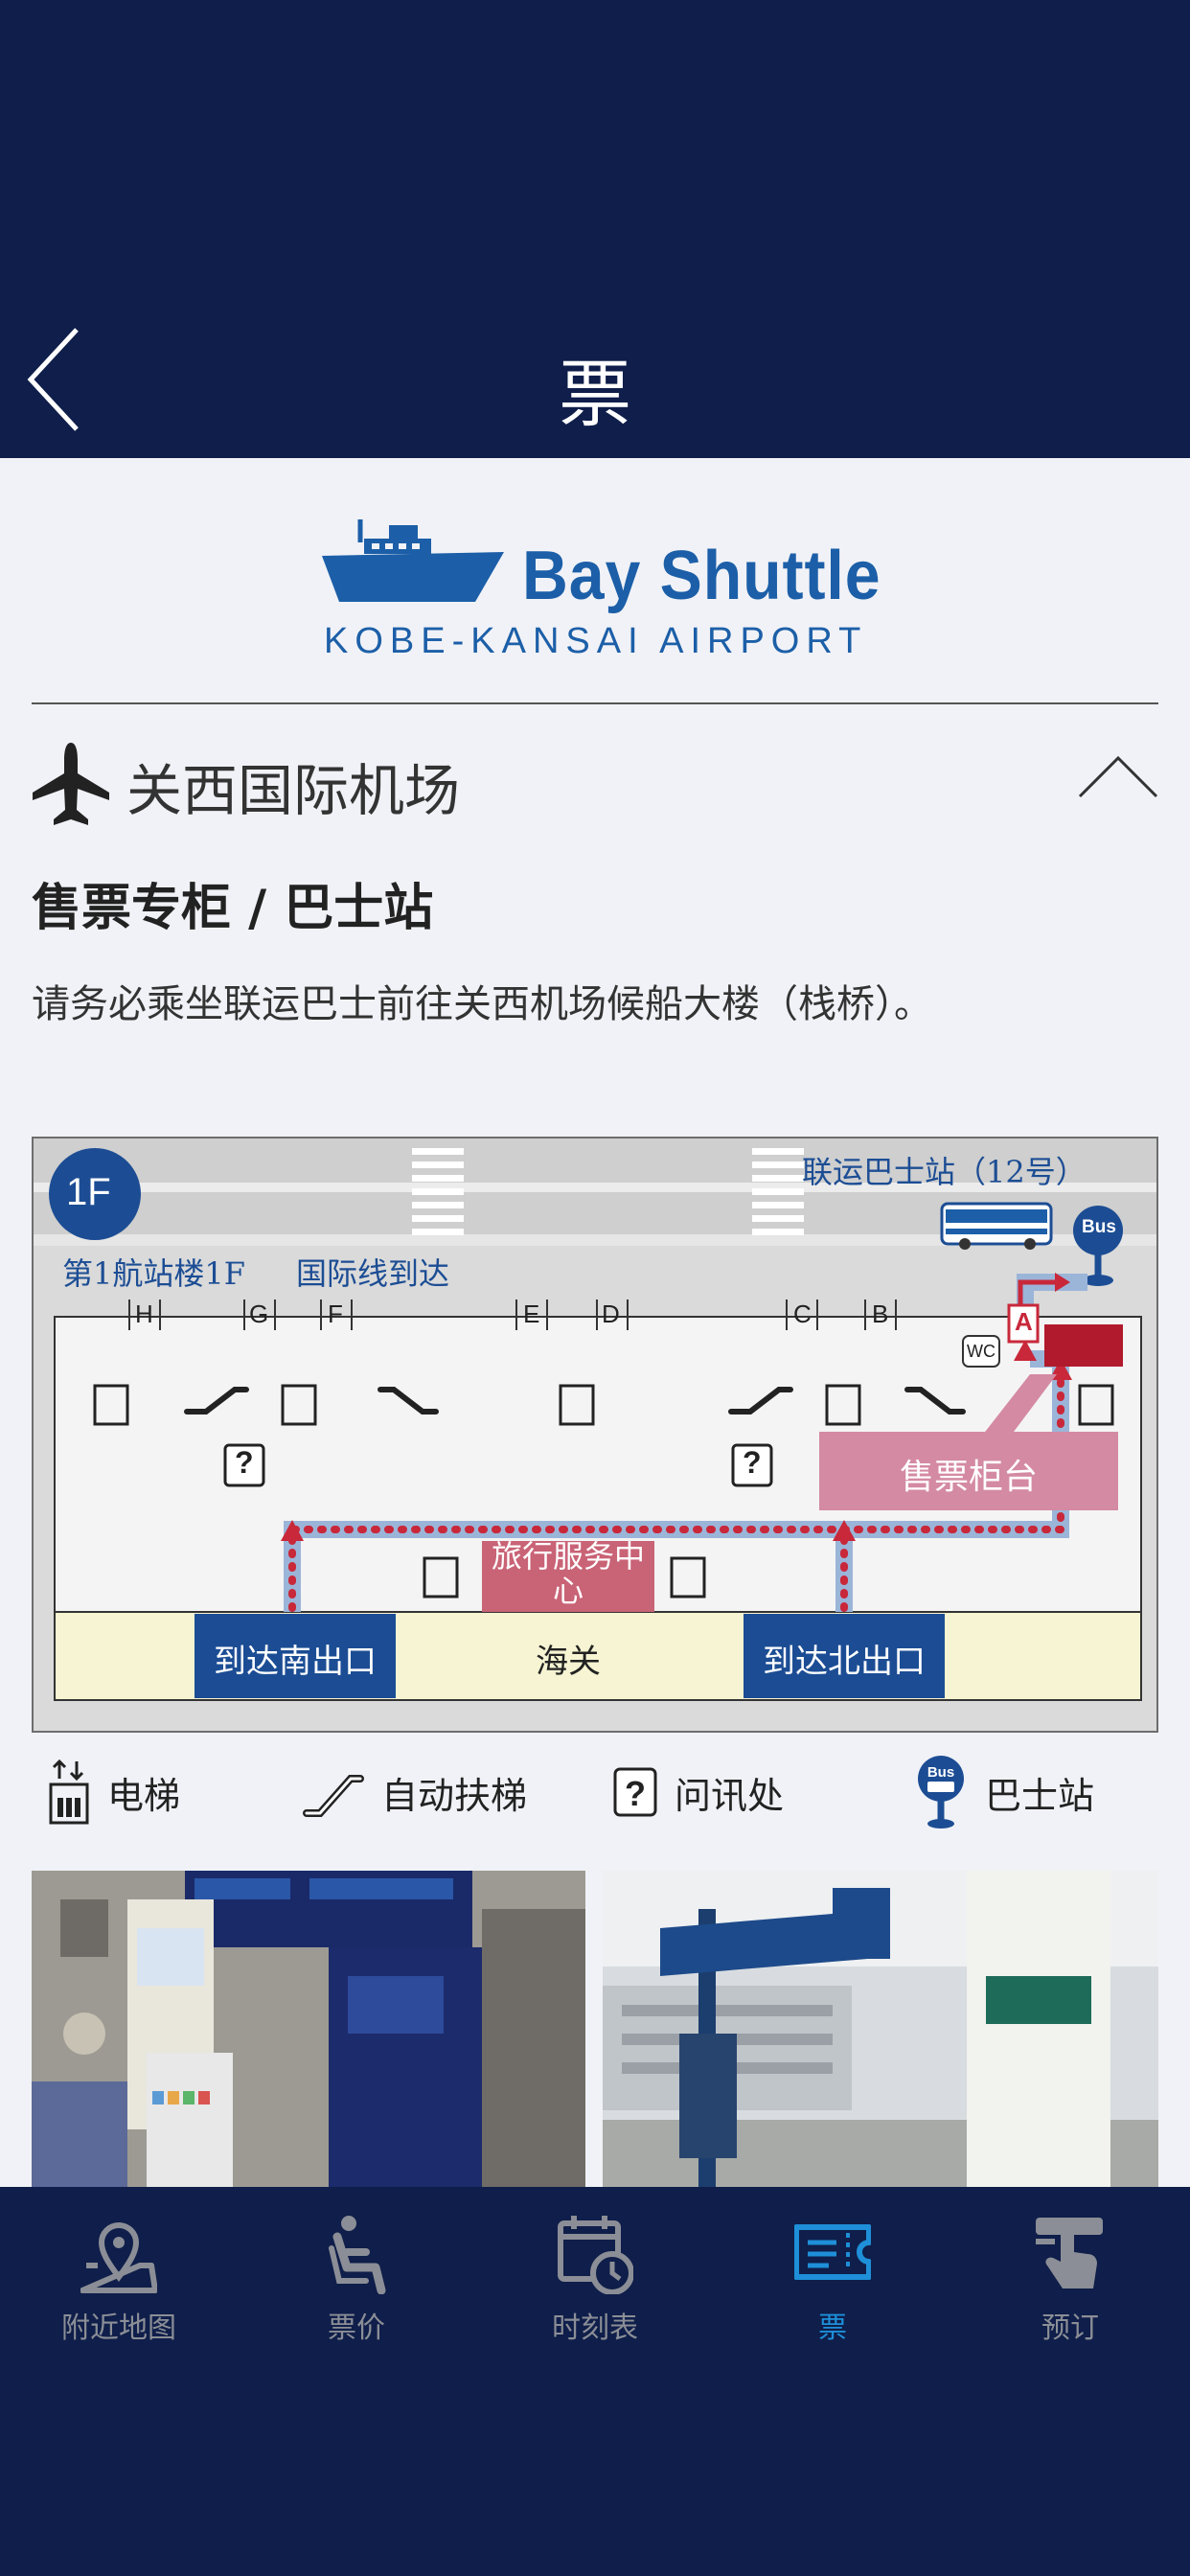 The width and height of the screenshot is (1190, 2576). Describe the element at coordinates (595, 2328) in the screenshot. I see `tab-label: 时刻表` at that location.